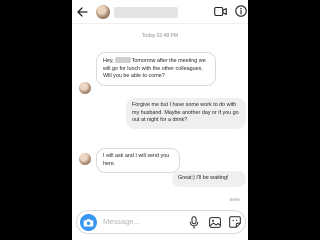 This screenshot has height=240, width=320. What do you see at coordinates (235, 222) in the screenshot?
I see `sticker-icon` at bounding box center [235, 222].